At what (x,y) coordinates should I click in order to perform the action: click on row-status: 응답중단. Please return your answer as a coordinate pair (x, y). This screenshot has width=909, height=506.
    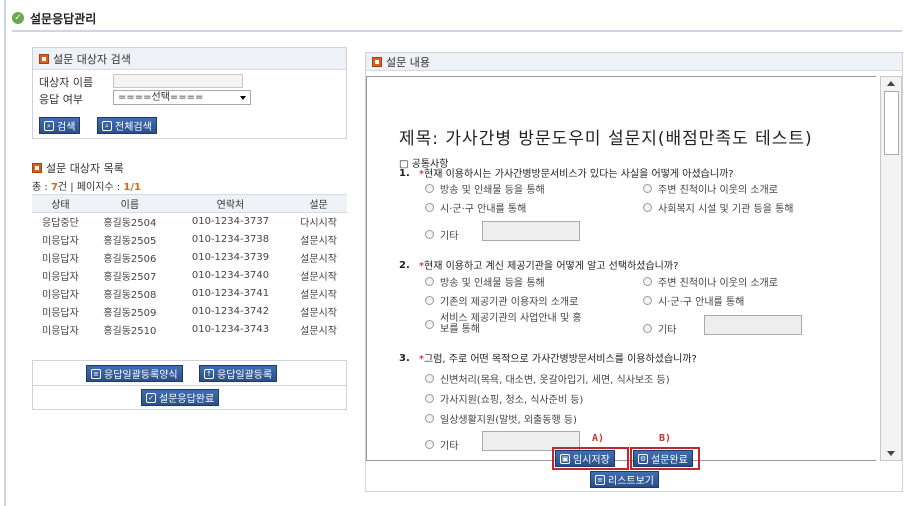
    Looking at the image, I should click on (60, 224).